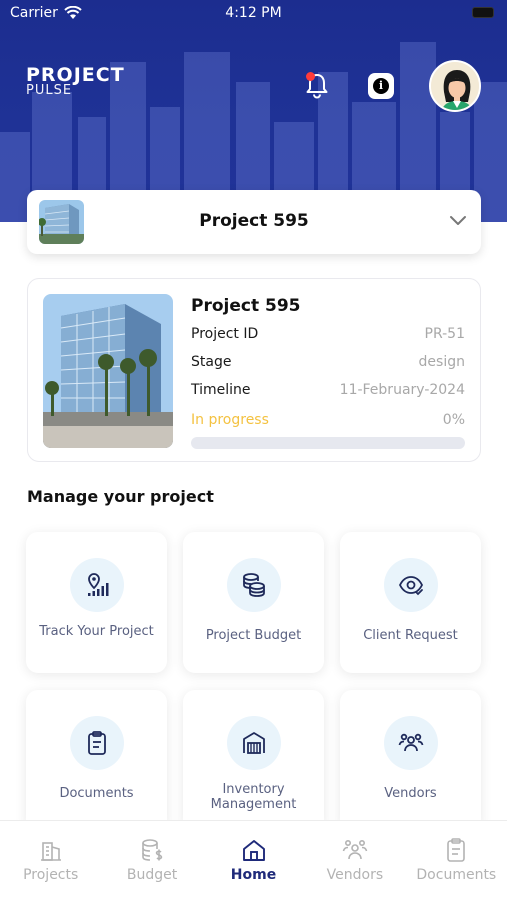 This screenshot has height=900, width=507. I want to click on status-bar: Carrier 4:12 PM, so click(253, 14).